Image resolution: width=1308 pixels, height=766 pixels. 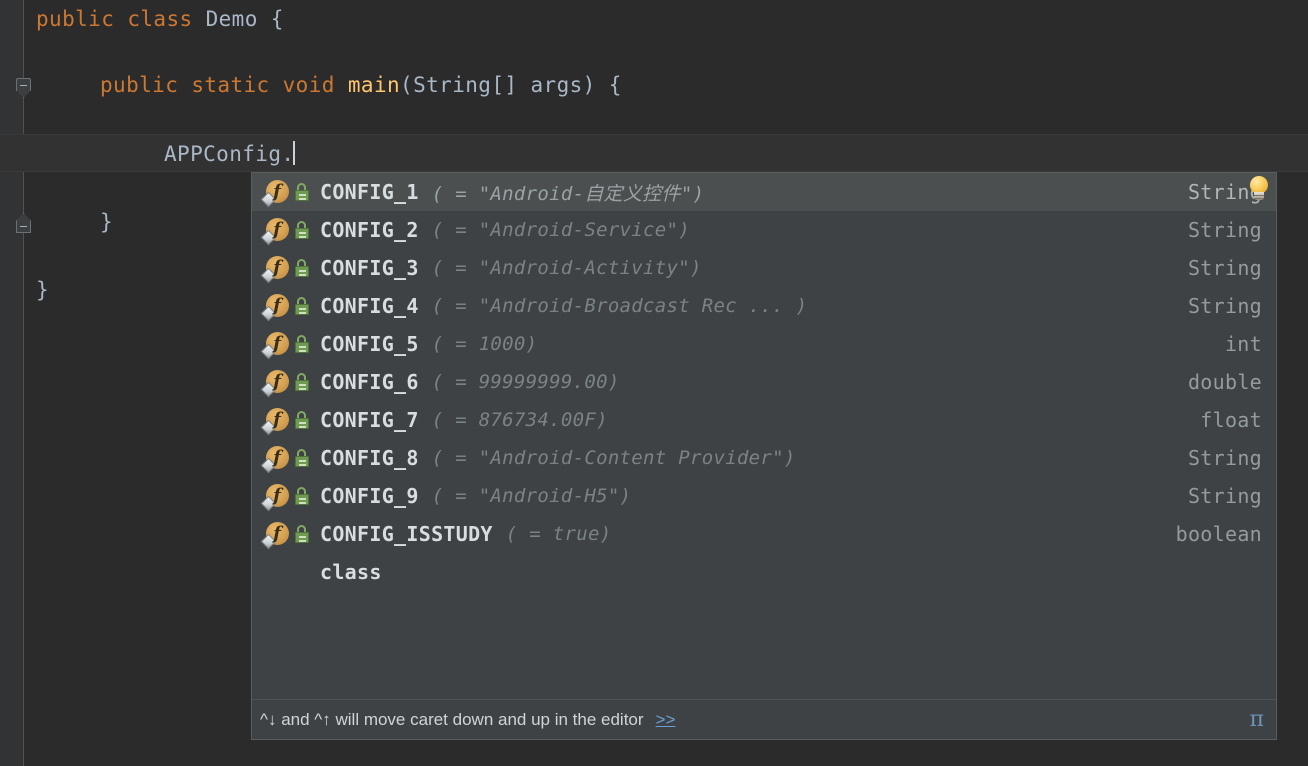 What do you see at coordinates (369, 306) in the screenshot?
I see `completion-item-name: CONFIG_4` at bounding box center [369, 306].